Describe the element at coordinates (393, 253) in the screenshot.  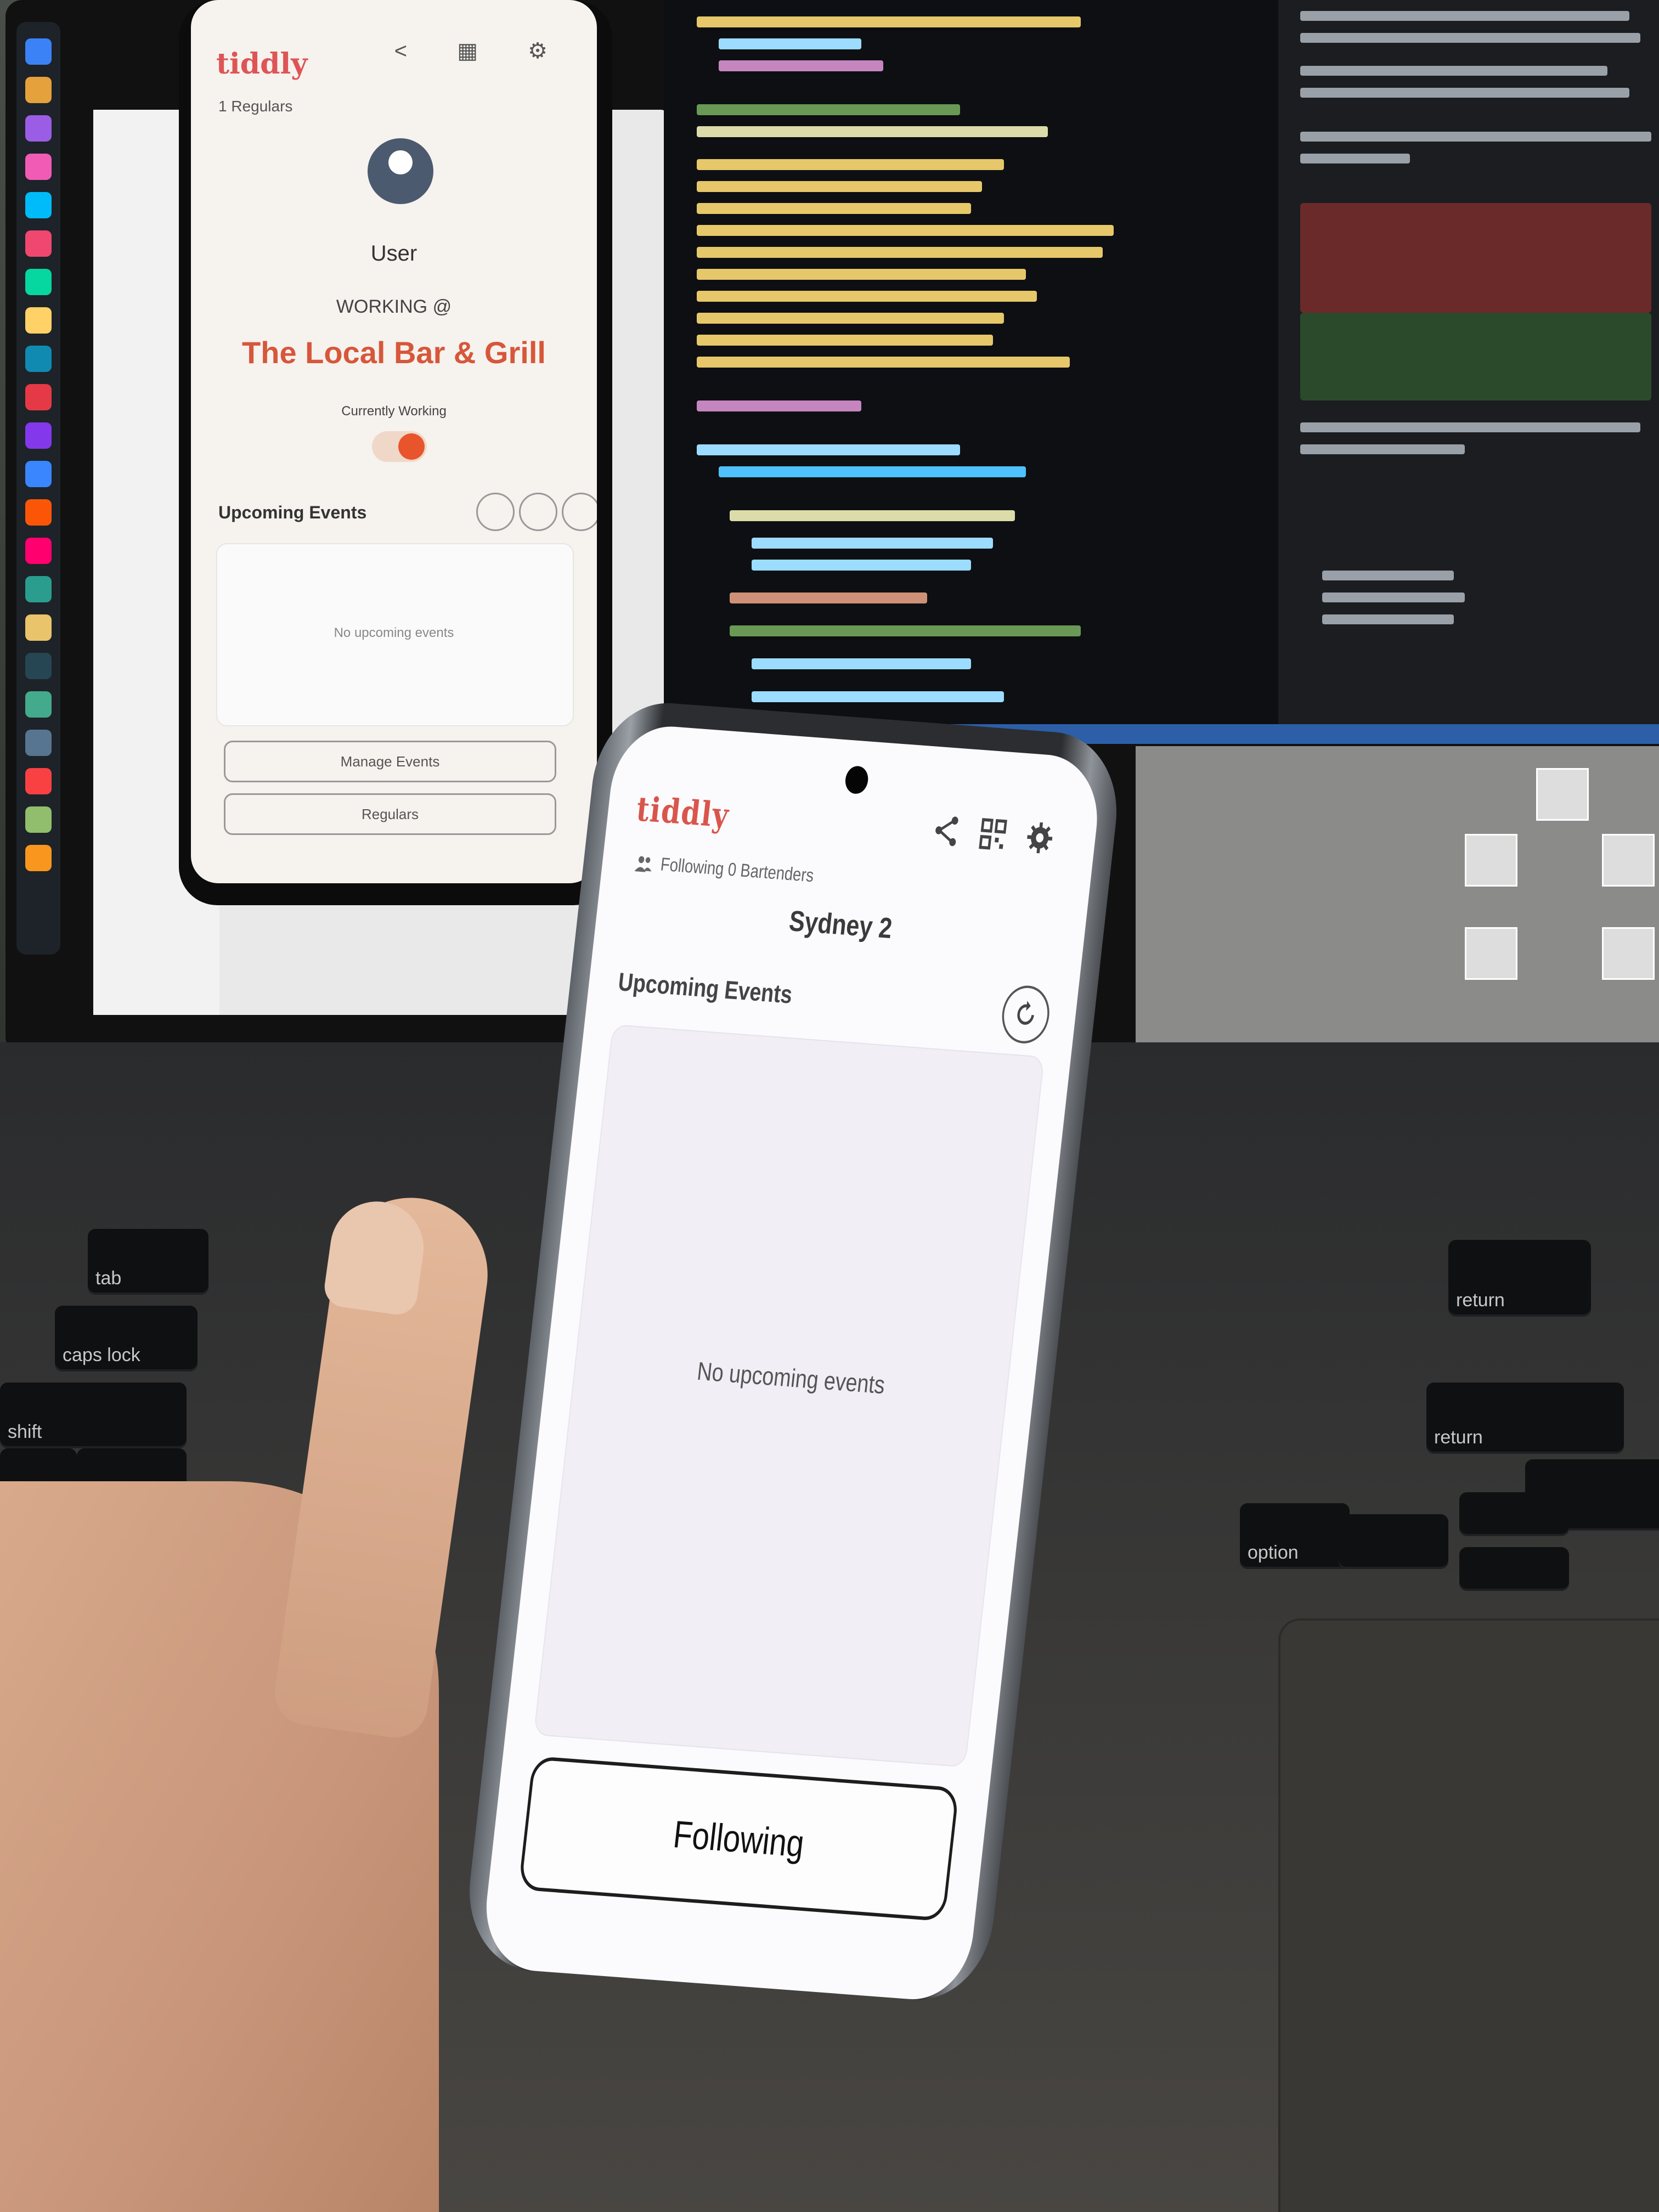
I see `bg-username: User` at that location.